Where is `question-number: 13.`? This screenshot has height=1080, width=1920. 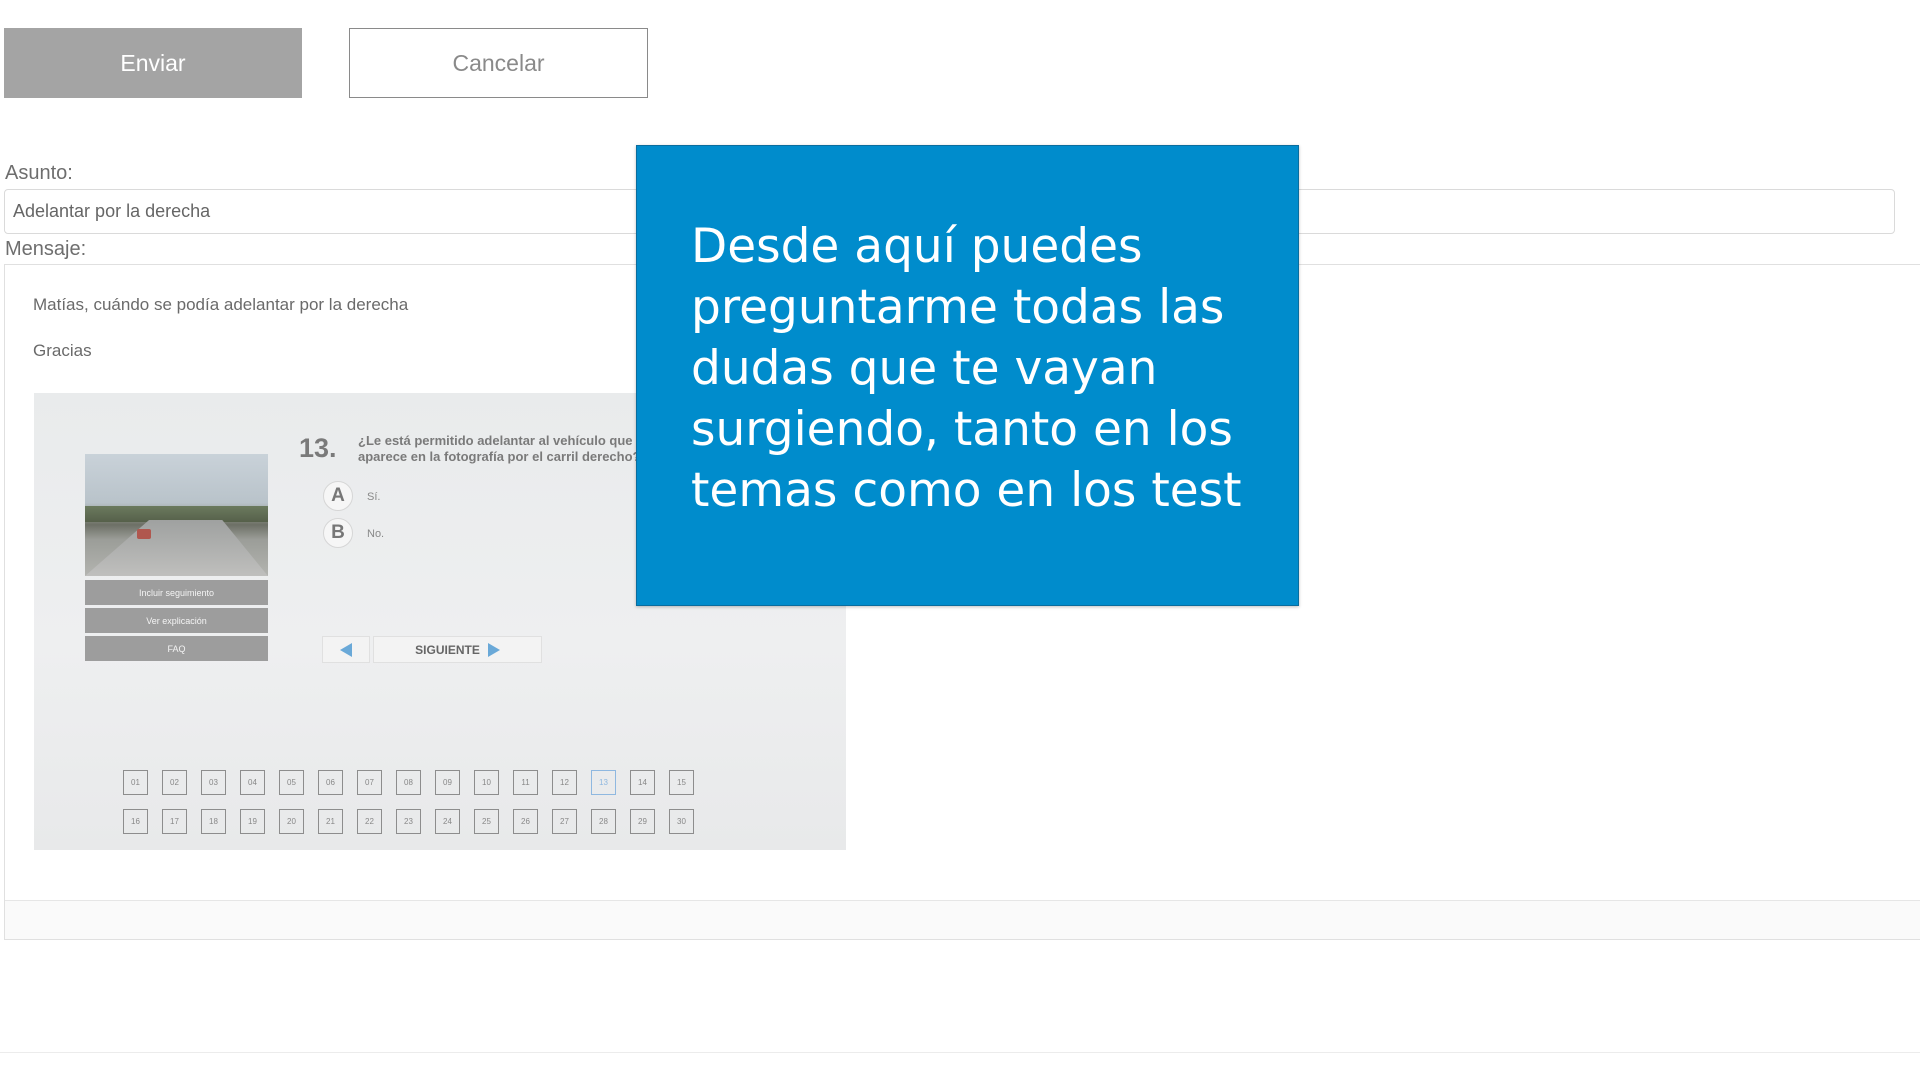 question-number: 13. is located at coordinates (318, 448).